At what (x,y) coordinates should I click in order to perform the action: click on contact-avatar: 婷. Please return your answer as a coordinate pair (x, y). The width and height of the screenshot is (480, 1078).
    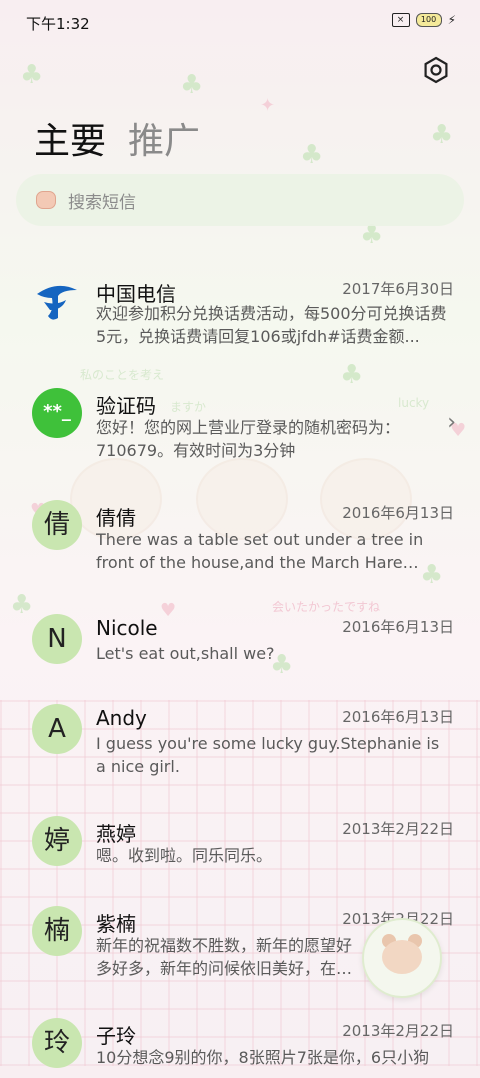
    Looking at the image, I should click on (57, 841).